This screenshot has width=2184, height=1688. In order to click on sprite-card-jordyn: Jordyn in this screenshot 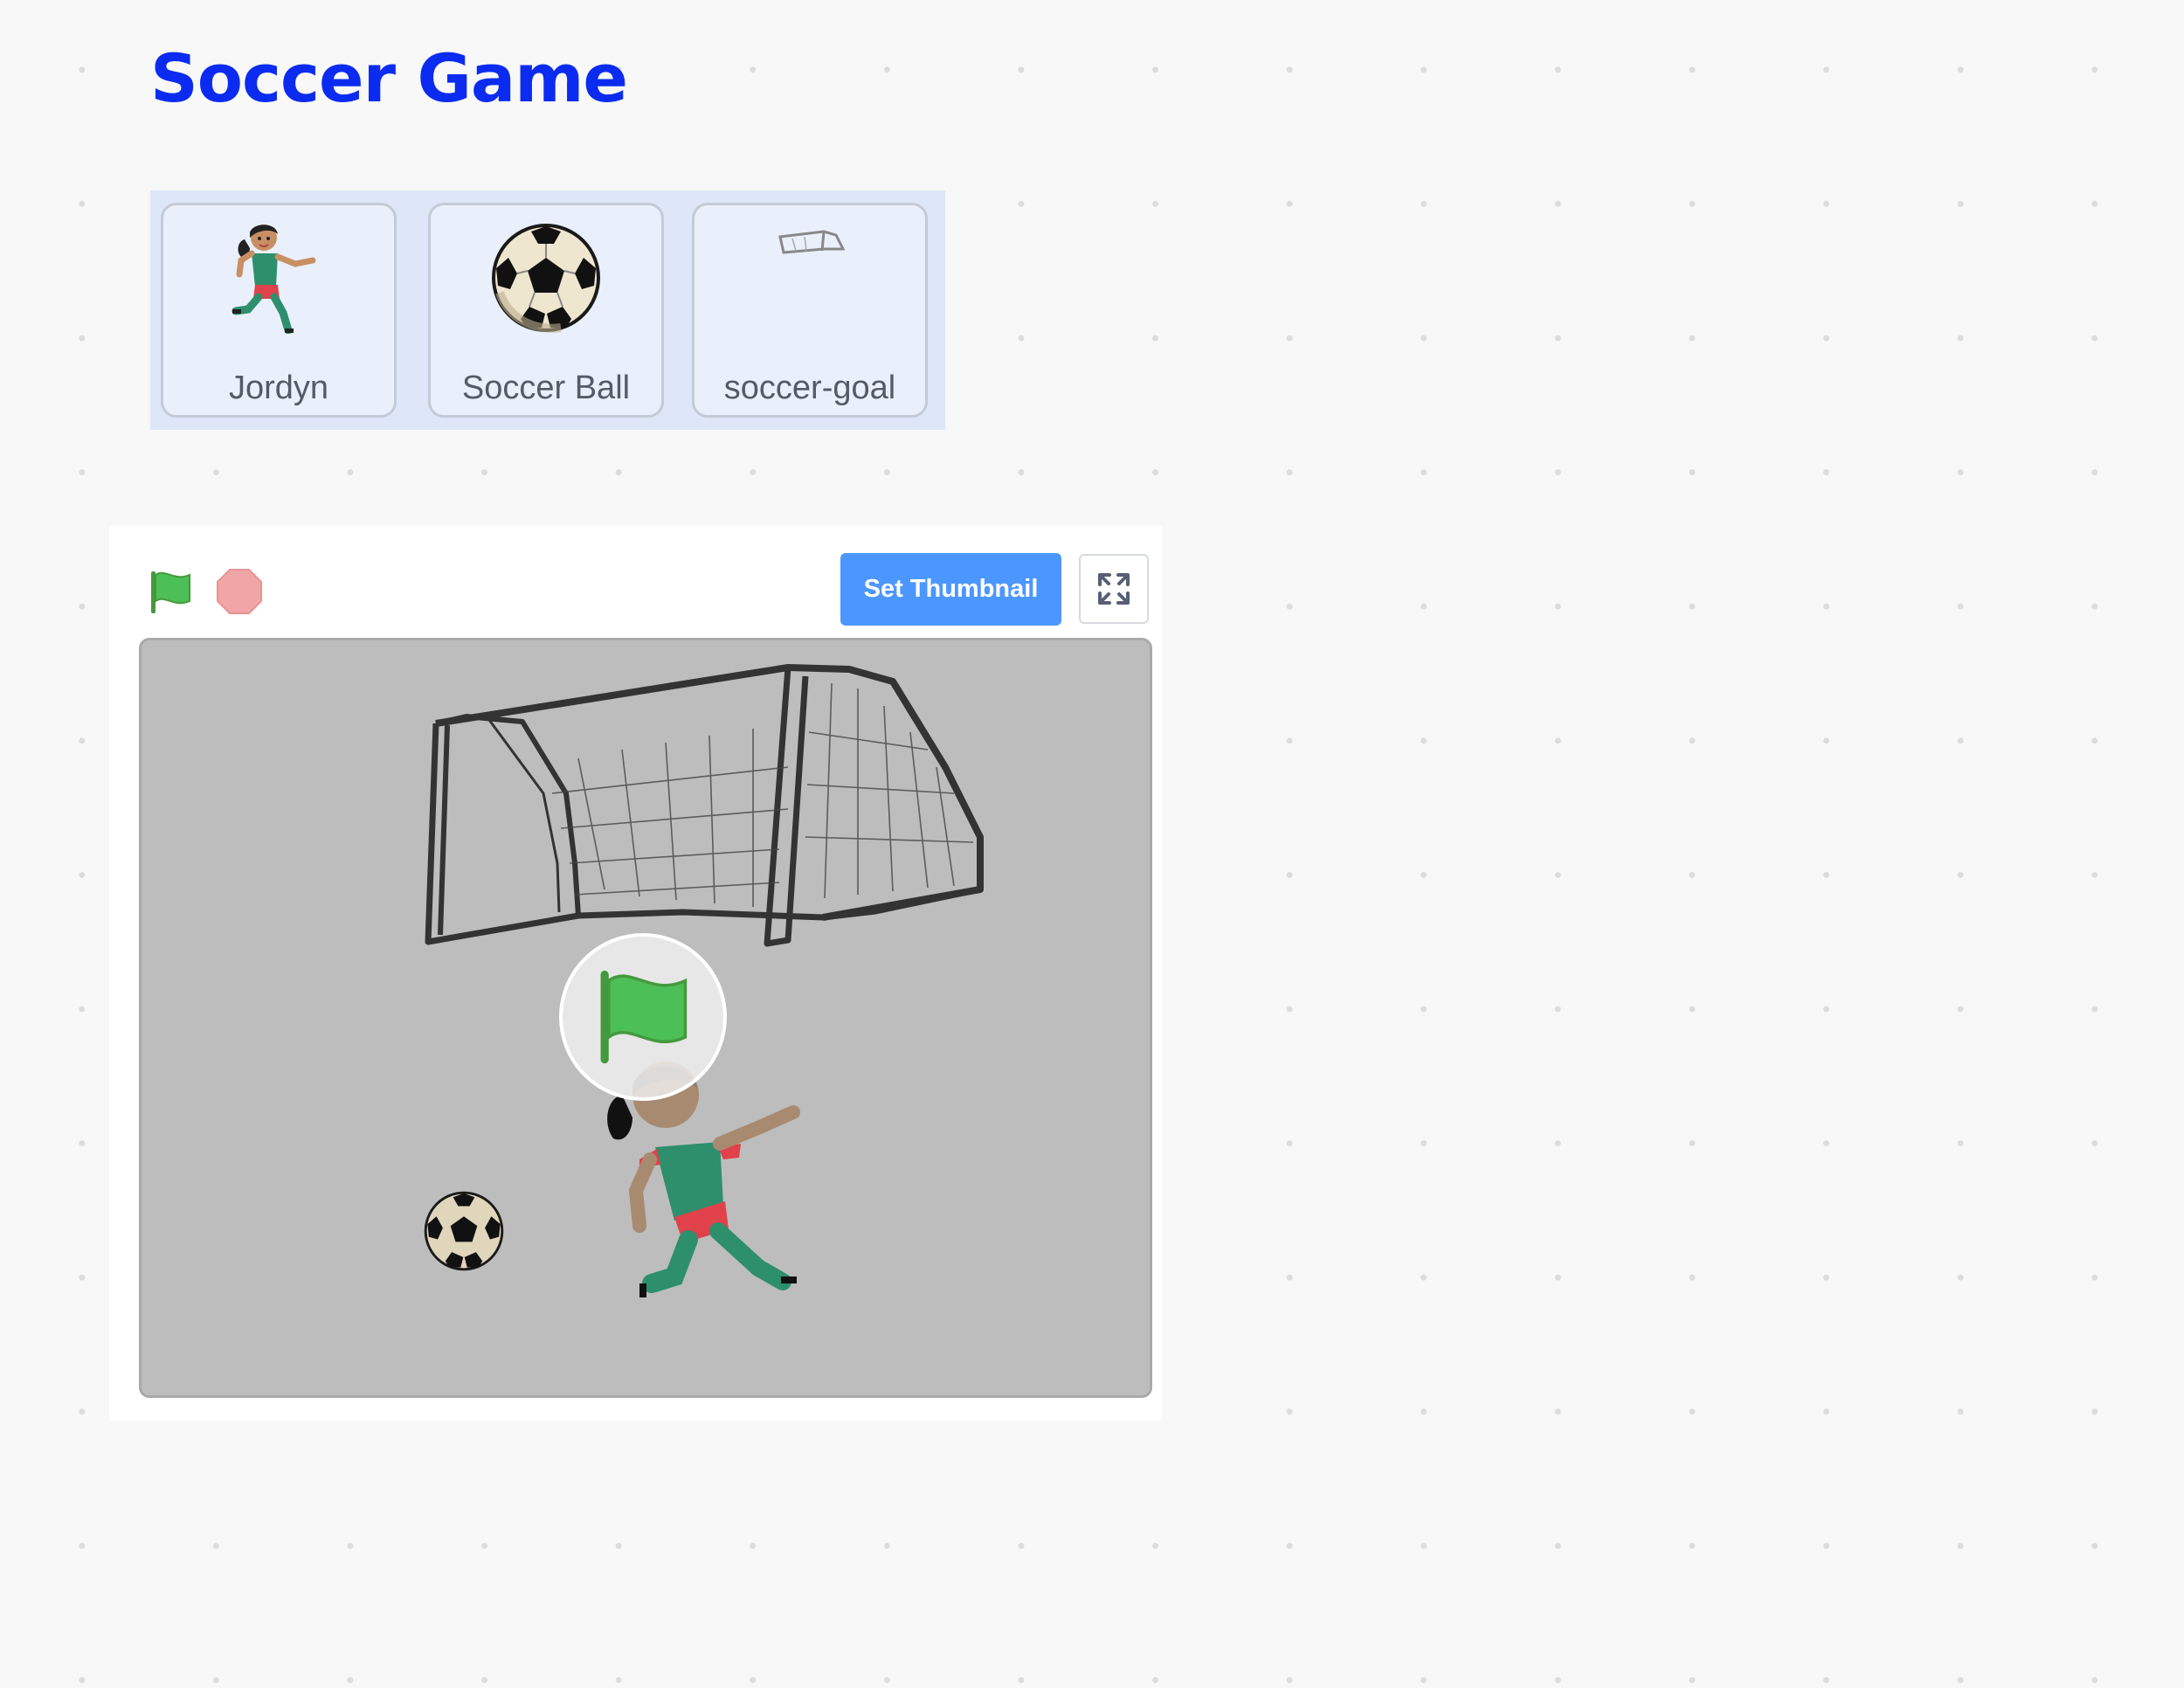, I will do `click(279, 310)`.